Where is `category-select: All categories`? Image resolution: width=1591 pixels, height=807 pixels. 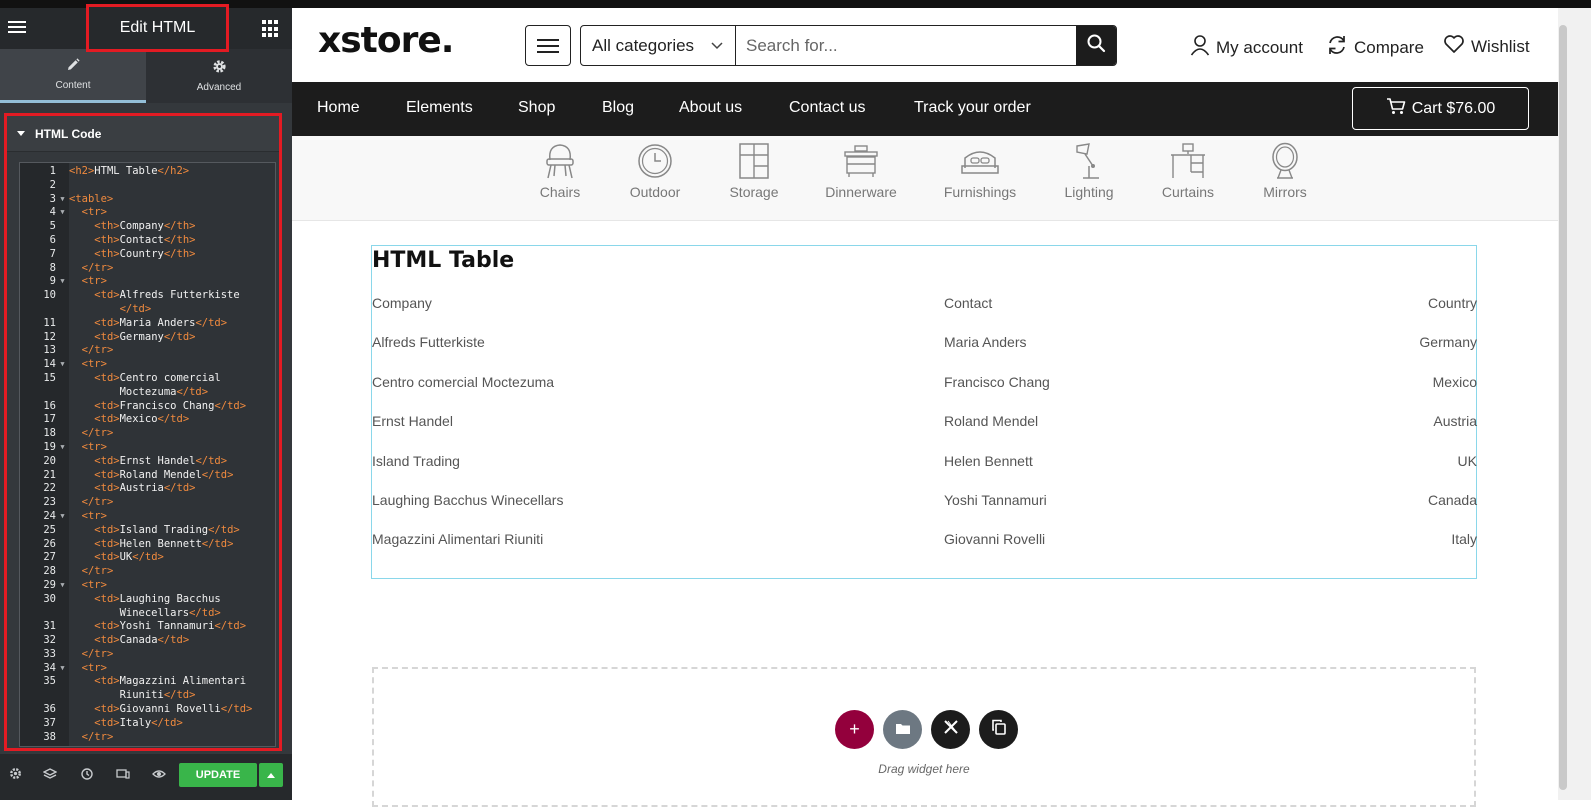
category-select: All categories is located at coordinates (658, 45).